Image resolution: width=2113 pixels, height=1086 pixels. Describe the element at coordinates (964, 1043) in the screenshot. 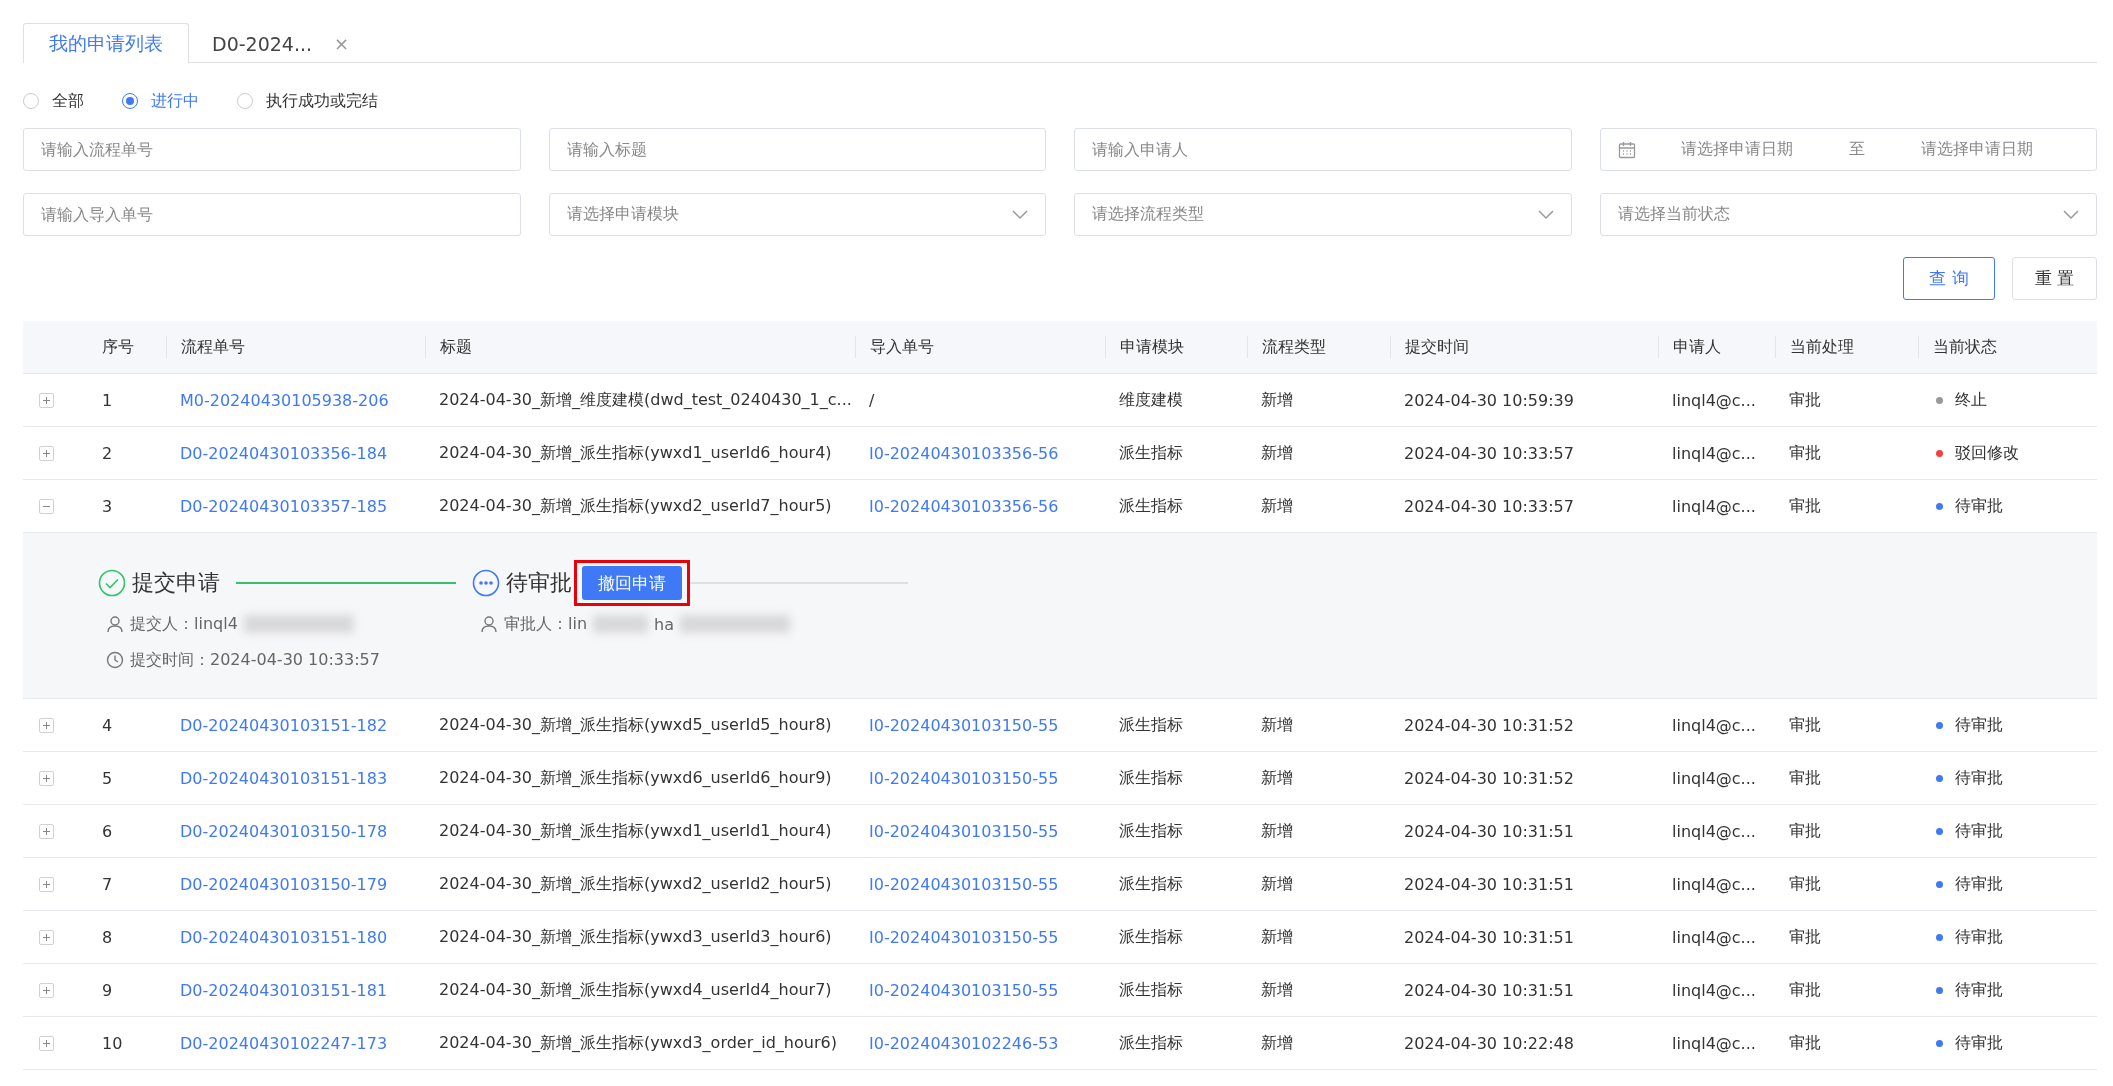

I see `table-link: I0-20240430102246-53` at that location.